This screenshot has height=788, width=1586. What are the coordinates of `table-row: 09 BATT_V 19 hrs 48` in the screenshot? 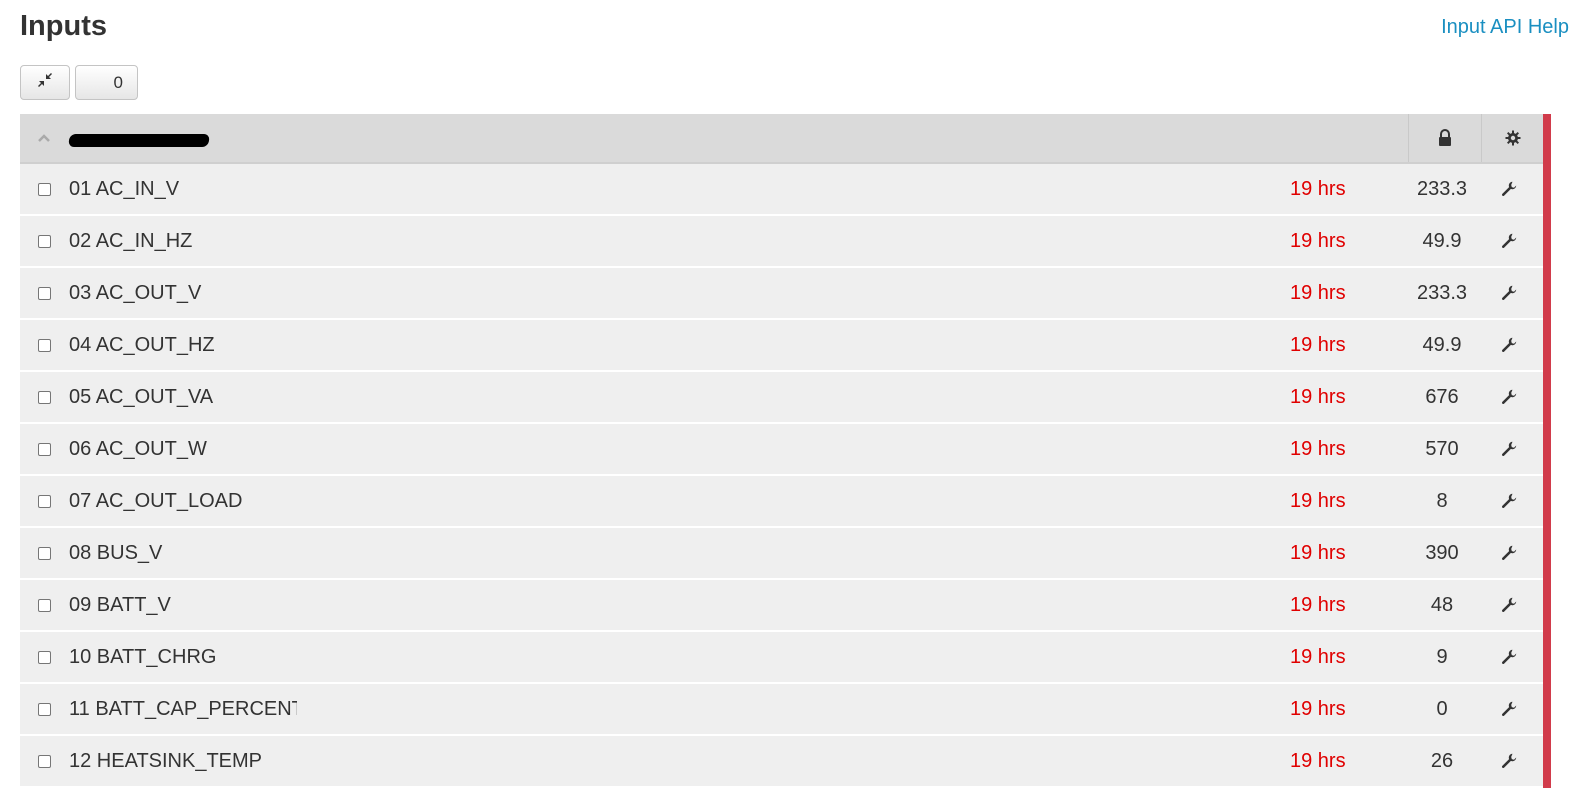 It's located at (781, 606).